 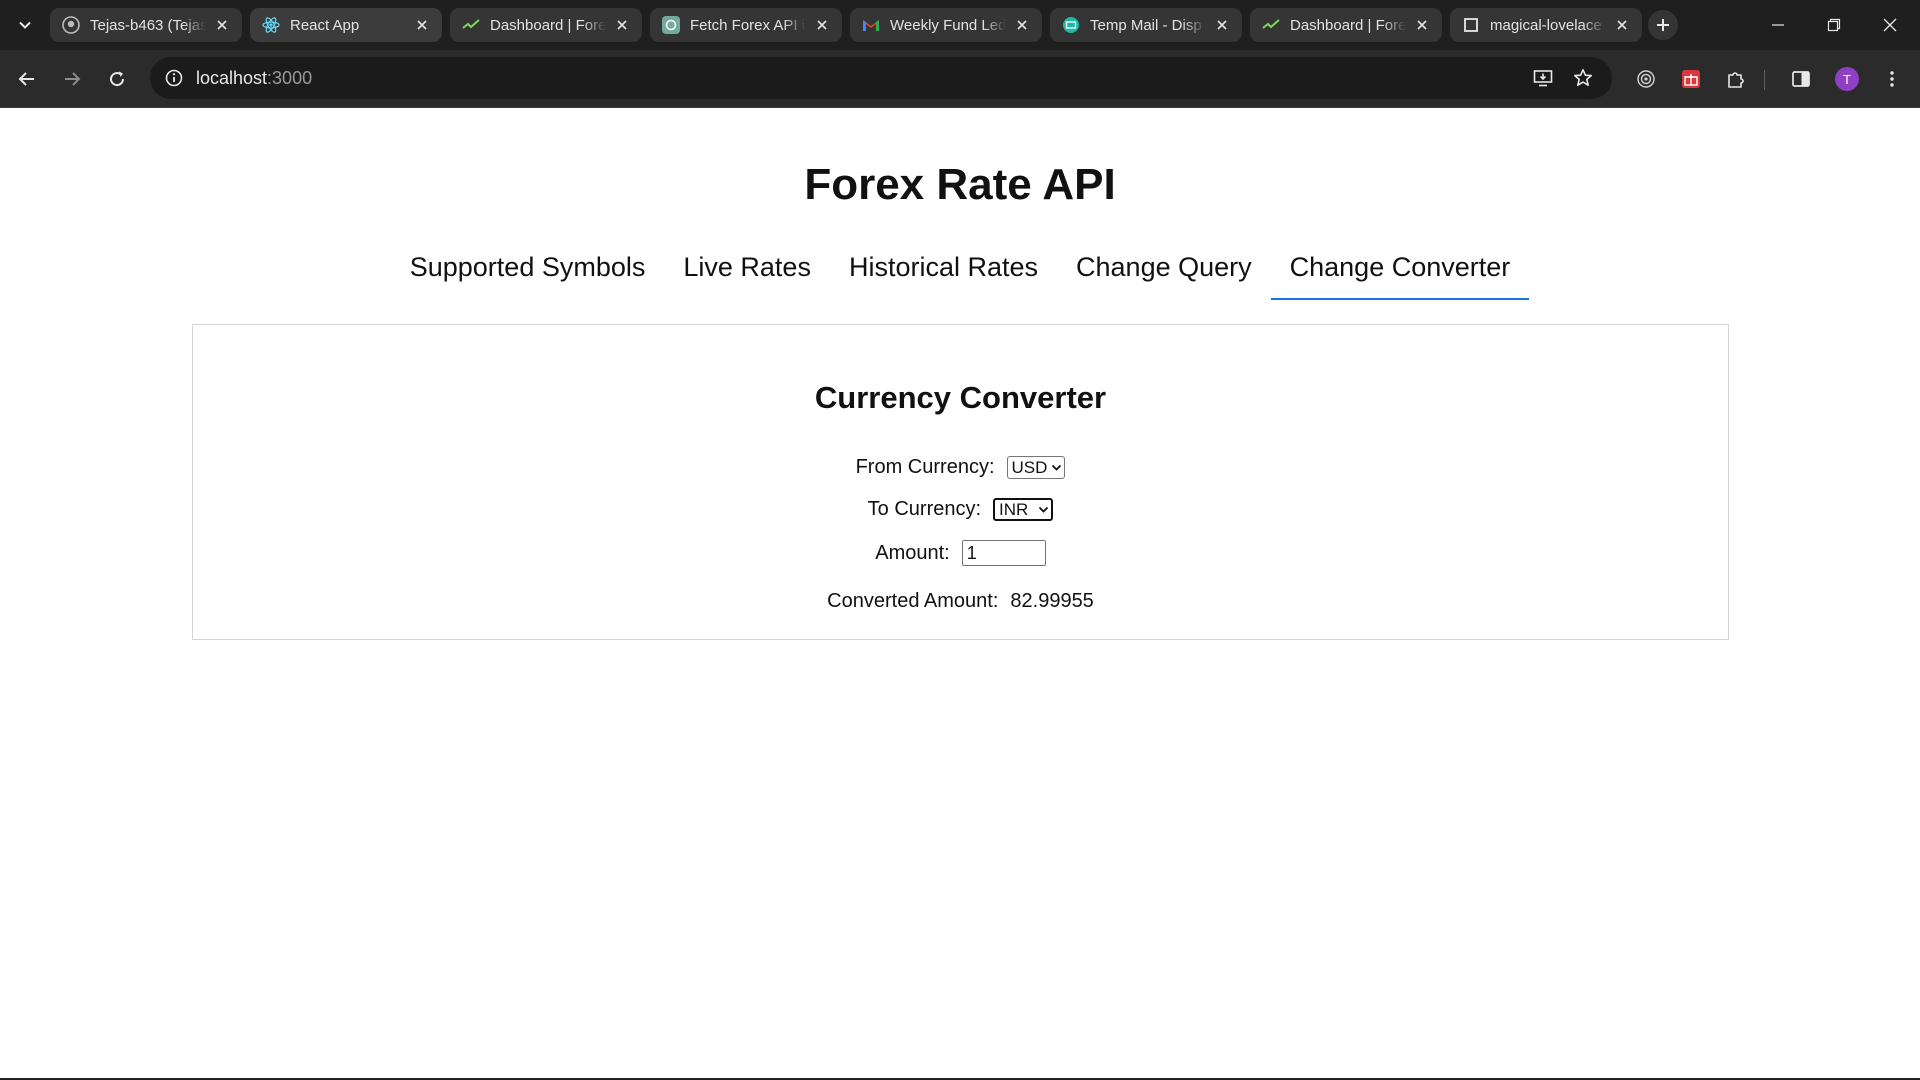 I want to click on toolbar-divider, so click(x=1764, y=80).